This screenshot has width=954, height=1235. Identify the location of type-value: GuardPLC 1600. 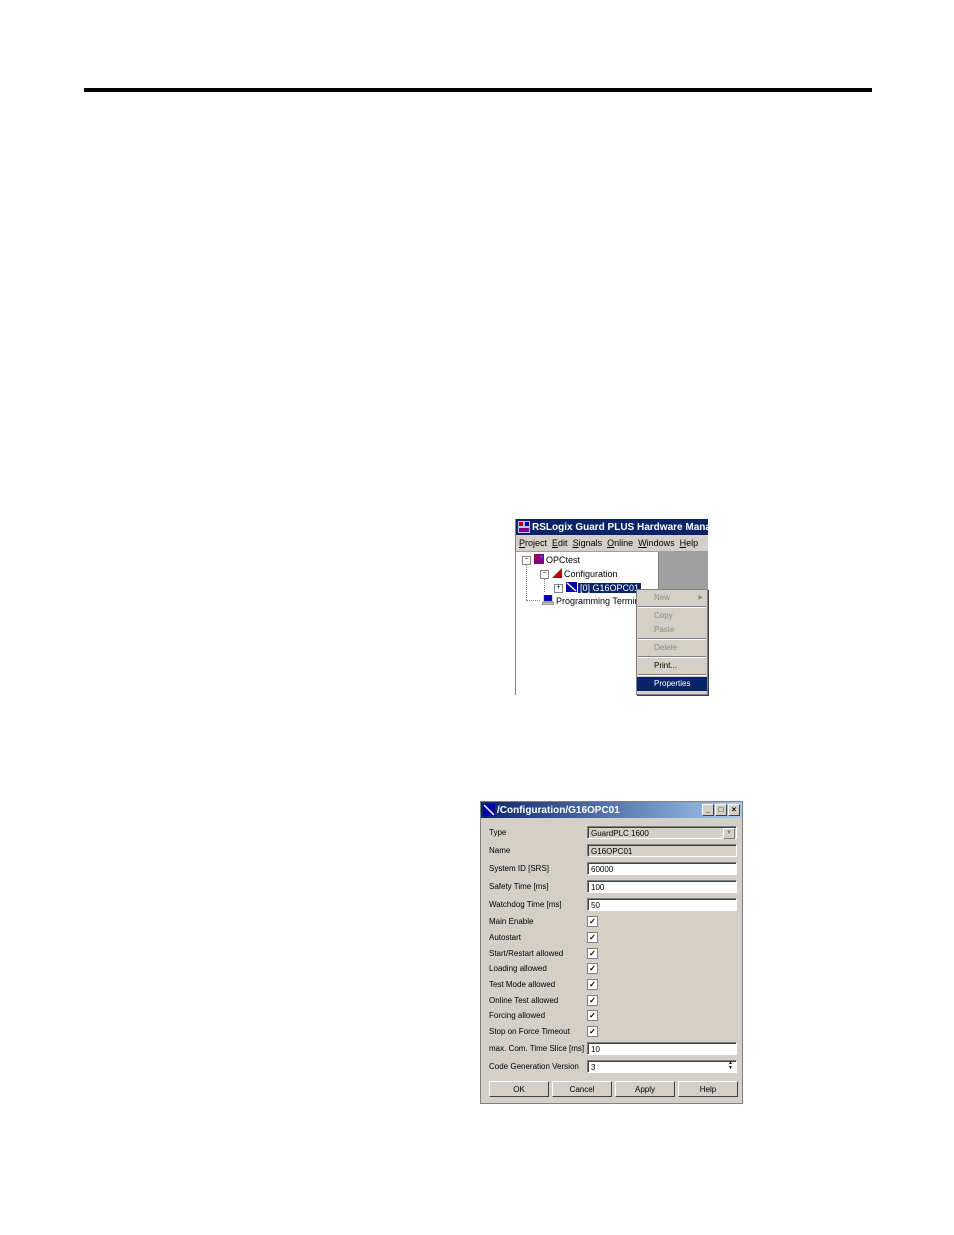
(620, 833).